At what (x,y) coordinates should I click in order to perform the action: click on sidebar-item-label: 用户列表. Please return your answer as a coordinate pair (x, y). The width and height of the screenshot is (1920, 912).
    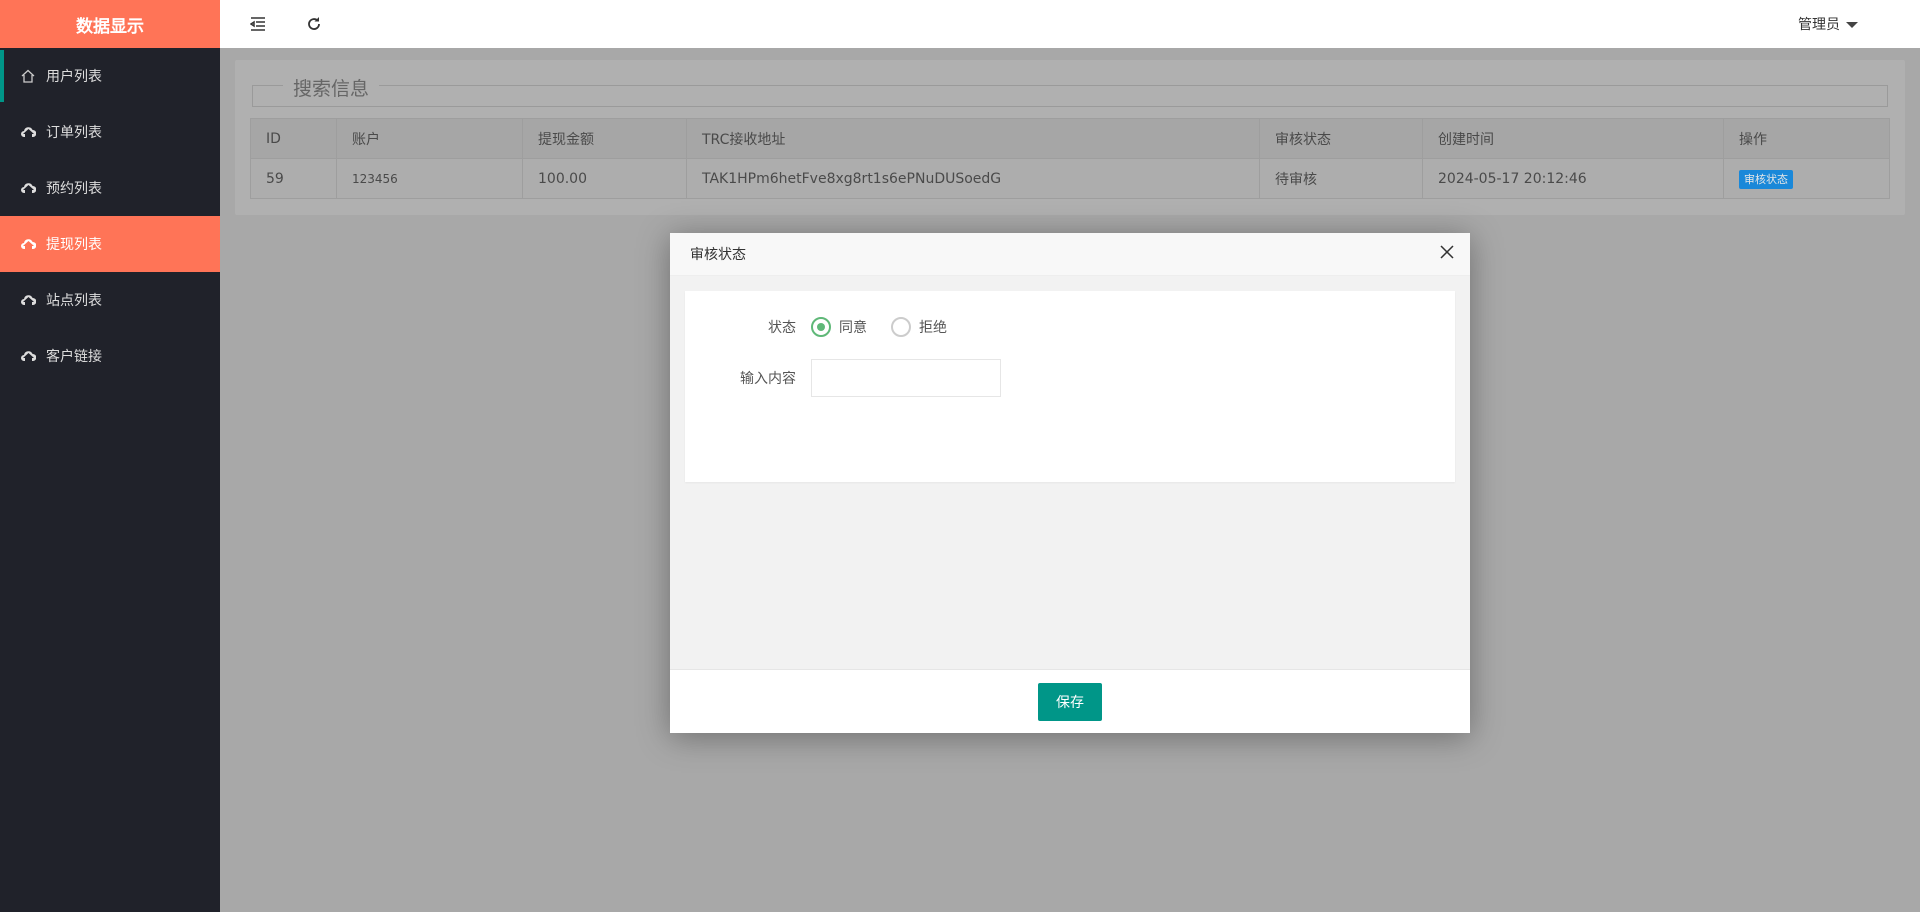
    Looking at the image, I should click on (74, 77).